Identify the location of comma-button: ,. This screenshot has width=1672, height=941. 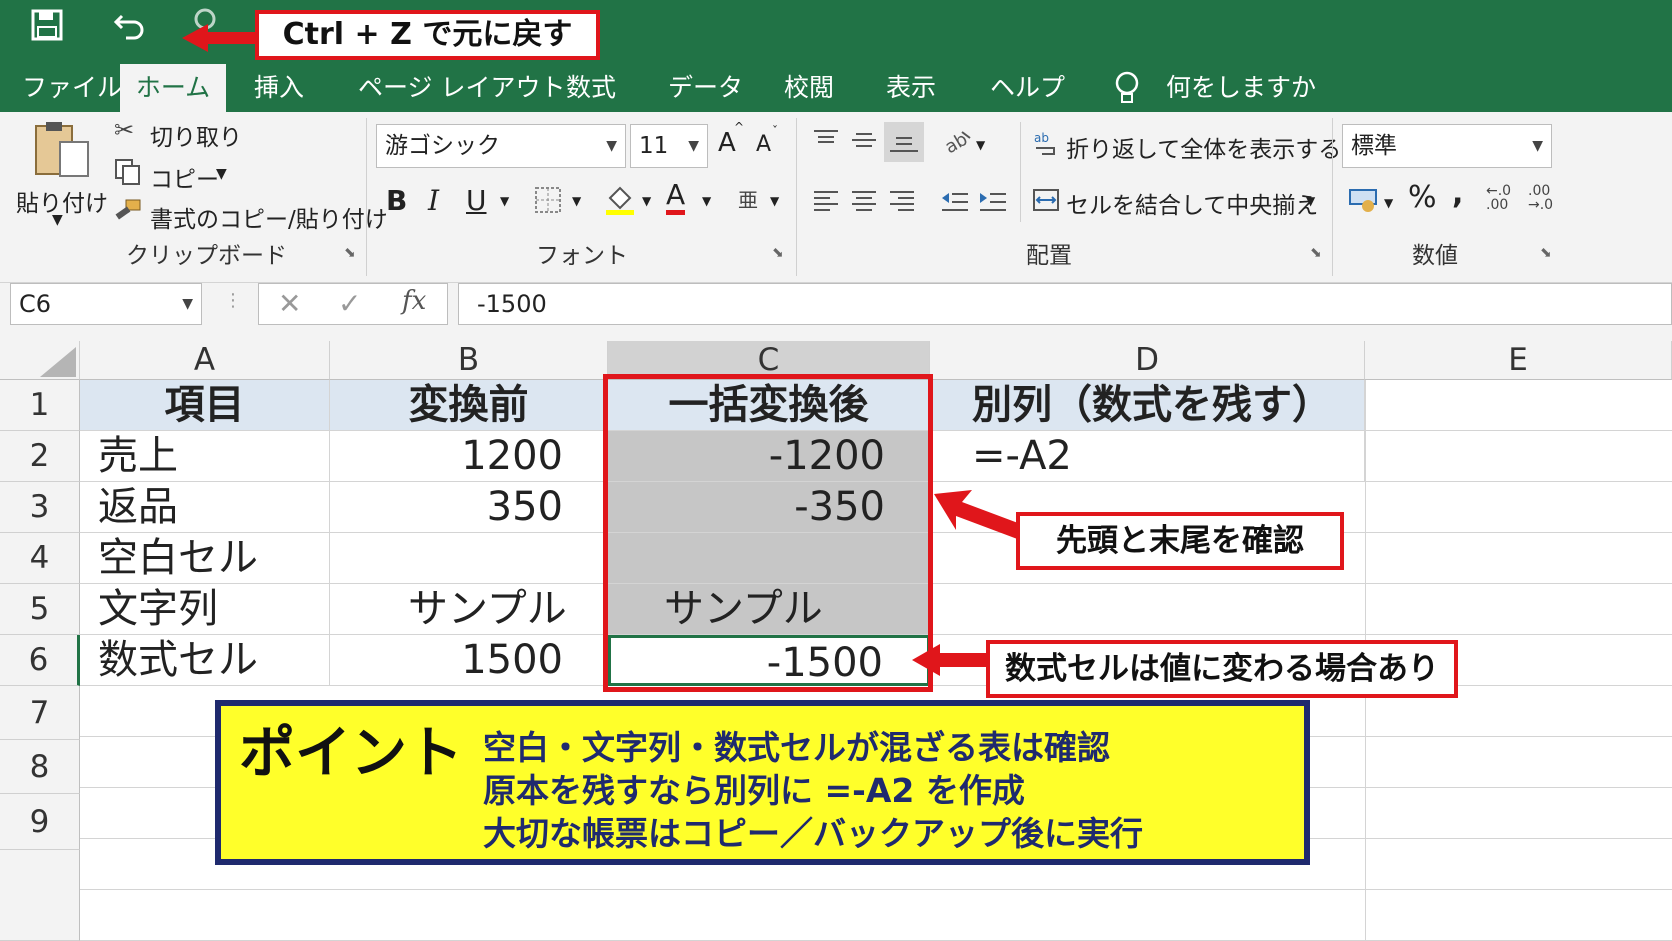
(1457, 193).